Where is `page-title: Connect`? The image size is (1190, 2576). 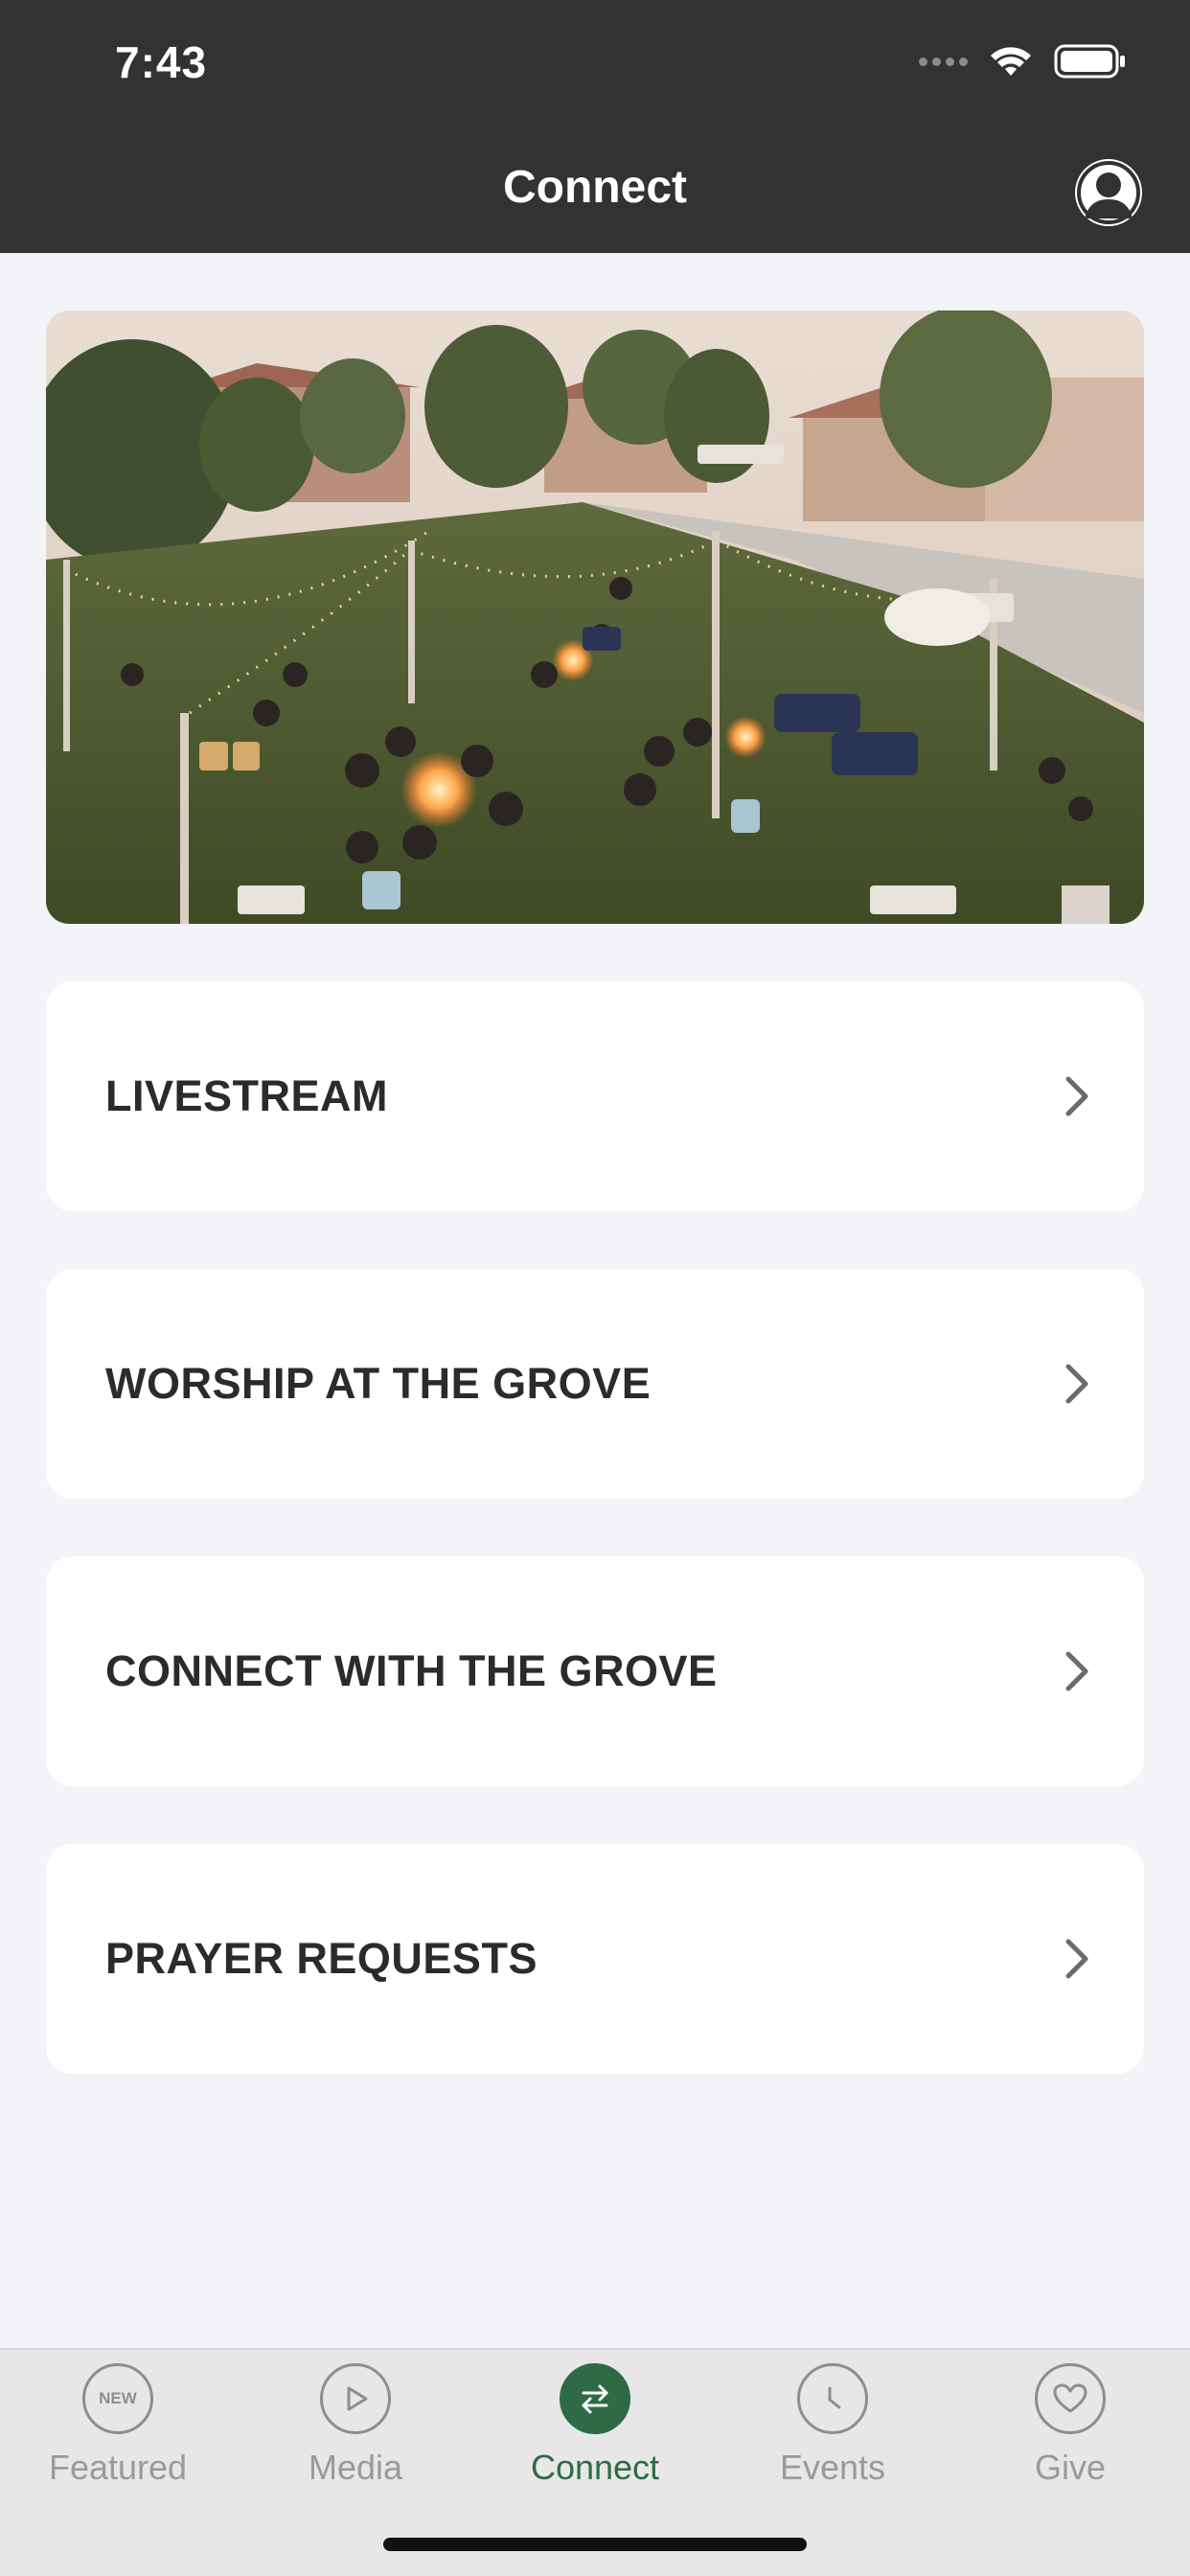 page-title: Connect is located at coordinates (595, 187).